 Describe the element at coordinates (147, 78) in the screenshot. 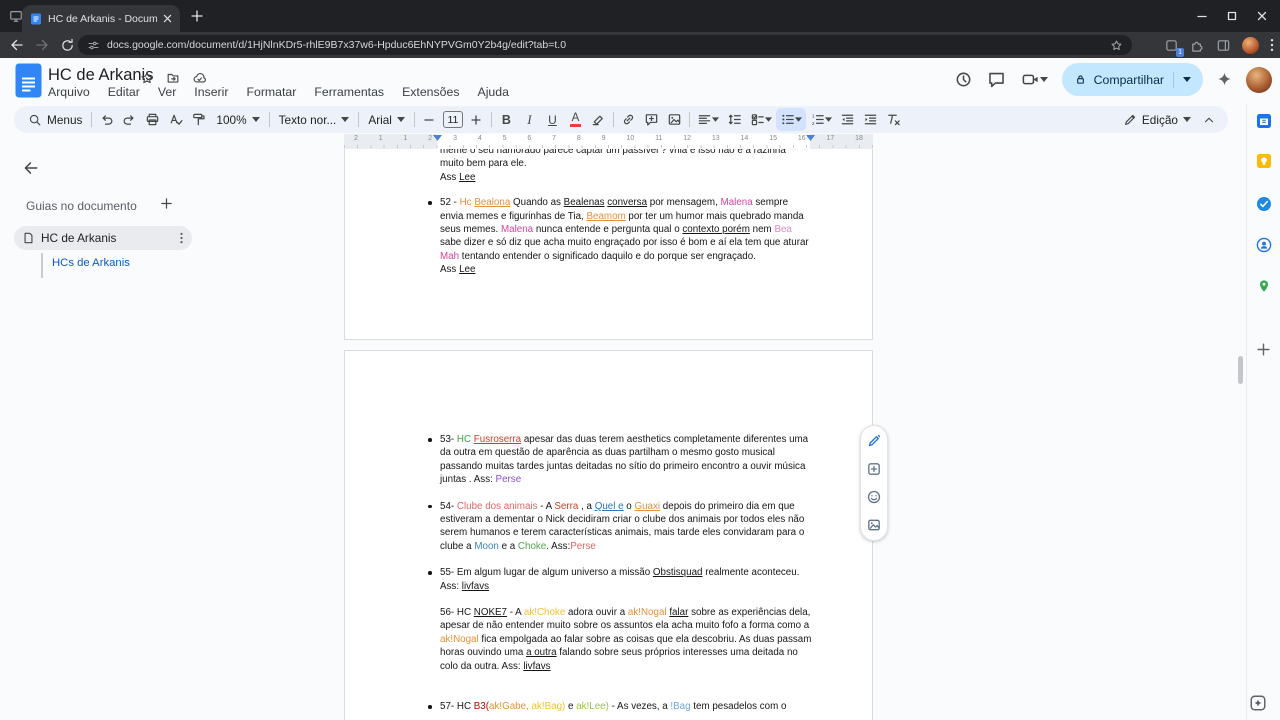

I see `star-document-icon` at that location.